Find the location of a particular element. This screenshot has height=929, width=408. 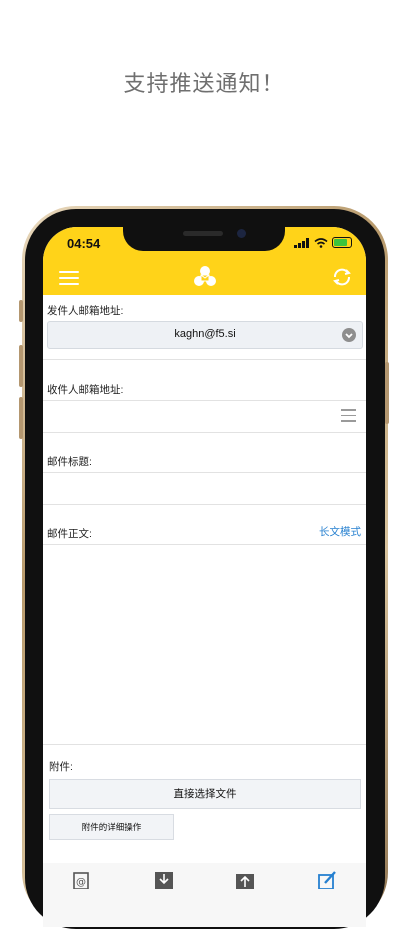

to-address-input is located at coordinates (193, 416).